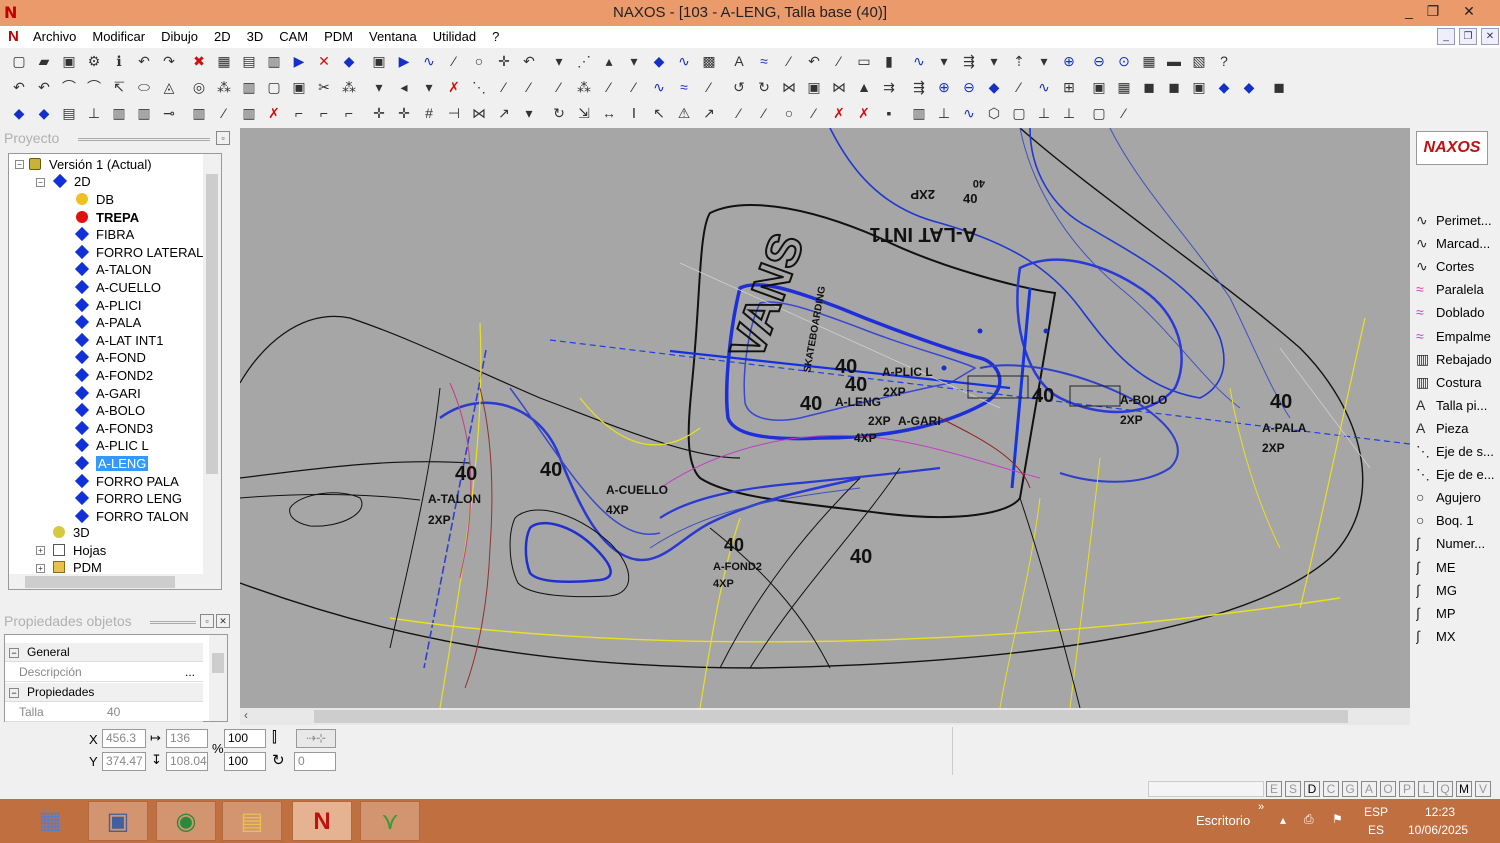  I want to click on tool1-button-27-icon: ▩, so click(709, 61).